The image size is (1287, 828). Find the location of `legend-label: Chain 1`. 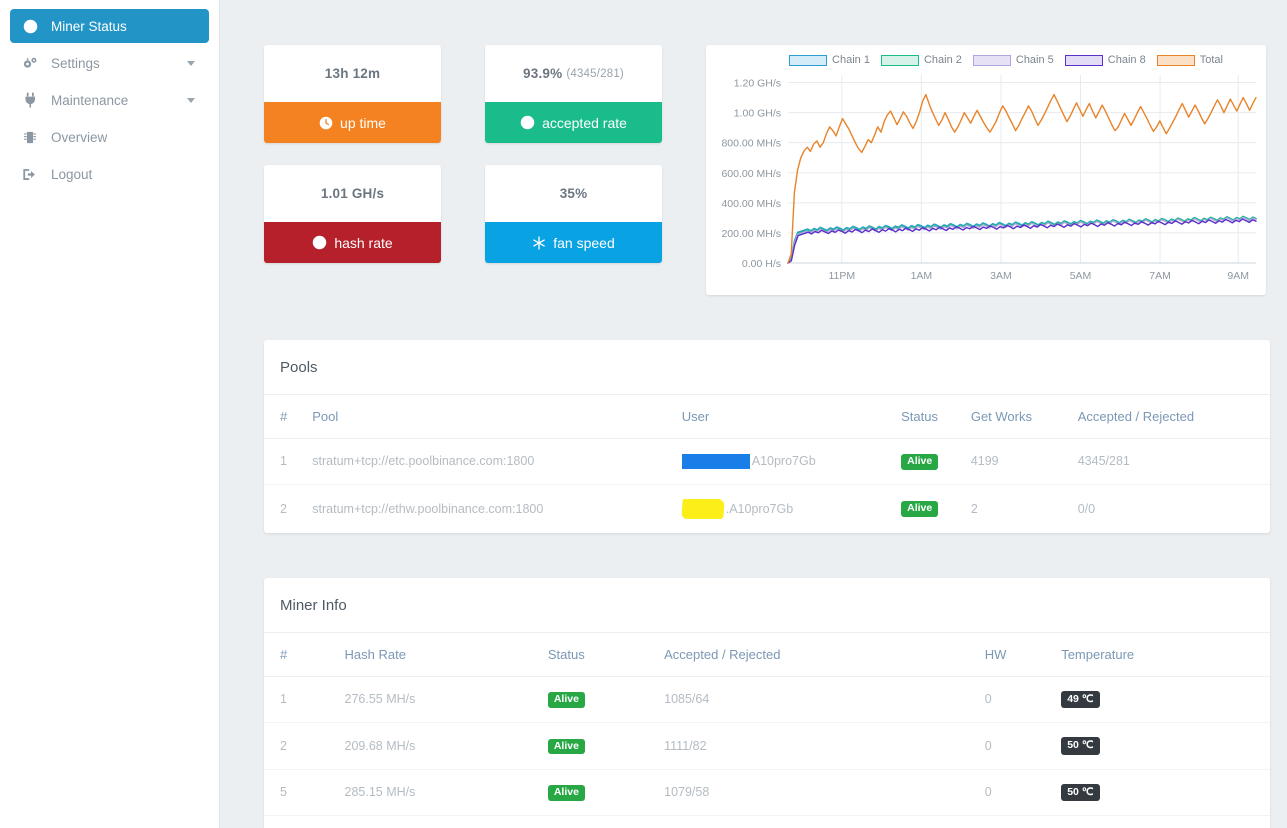

legend-label: Chain 1 is located at coordinates (851, 60).